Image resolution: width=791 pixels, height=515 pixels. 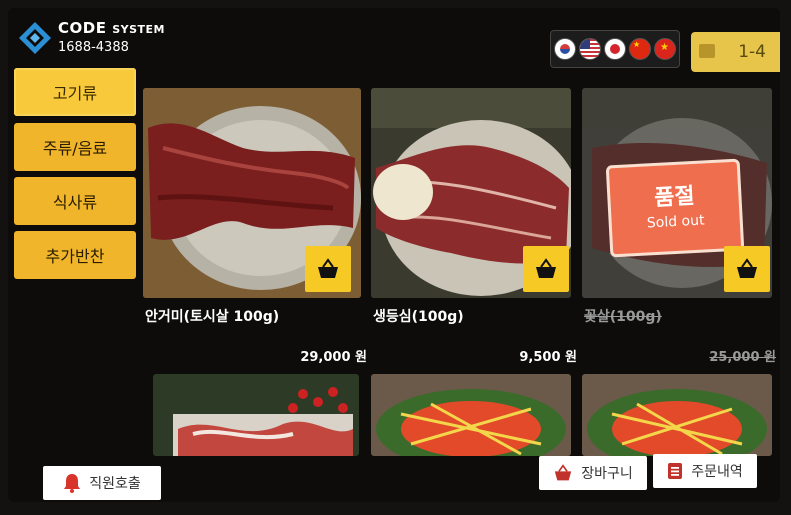 What do you see at coordinates (212, 317) in the screenshot?
I see `menu-name: 안거미(토시살 100g)` at bounding box center [212, 317].